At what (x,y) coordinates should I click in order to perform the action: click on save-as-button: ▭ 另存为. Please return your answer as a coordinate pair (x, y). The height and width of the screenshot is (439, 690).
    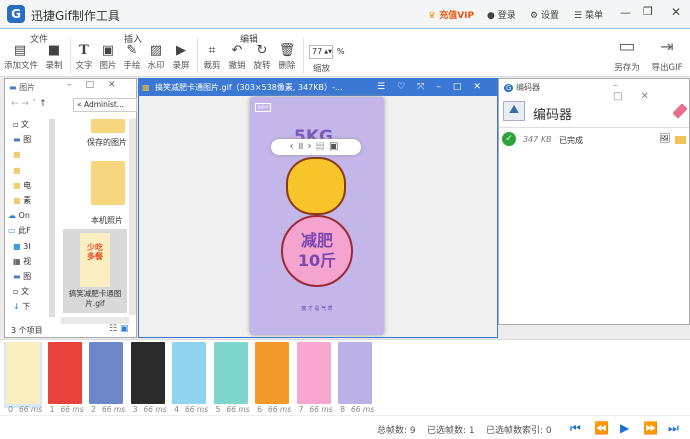
    Looking at the image, I should click on (627, 55).